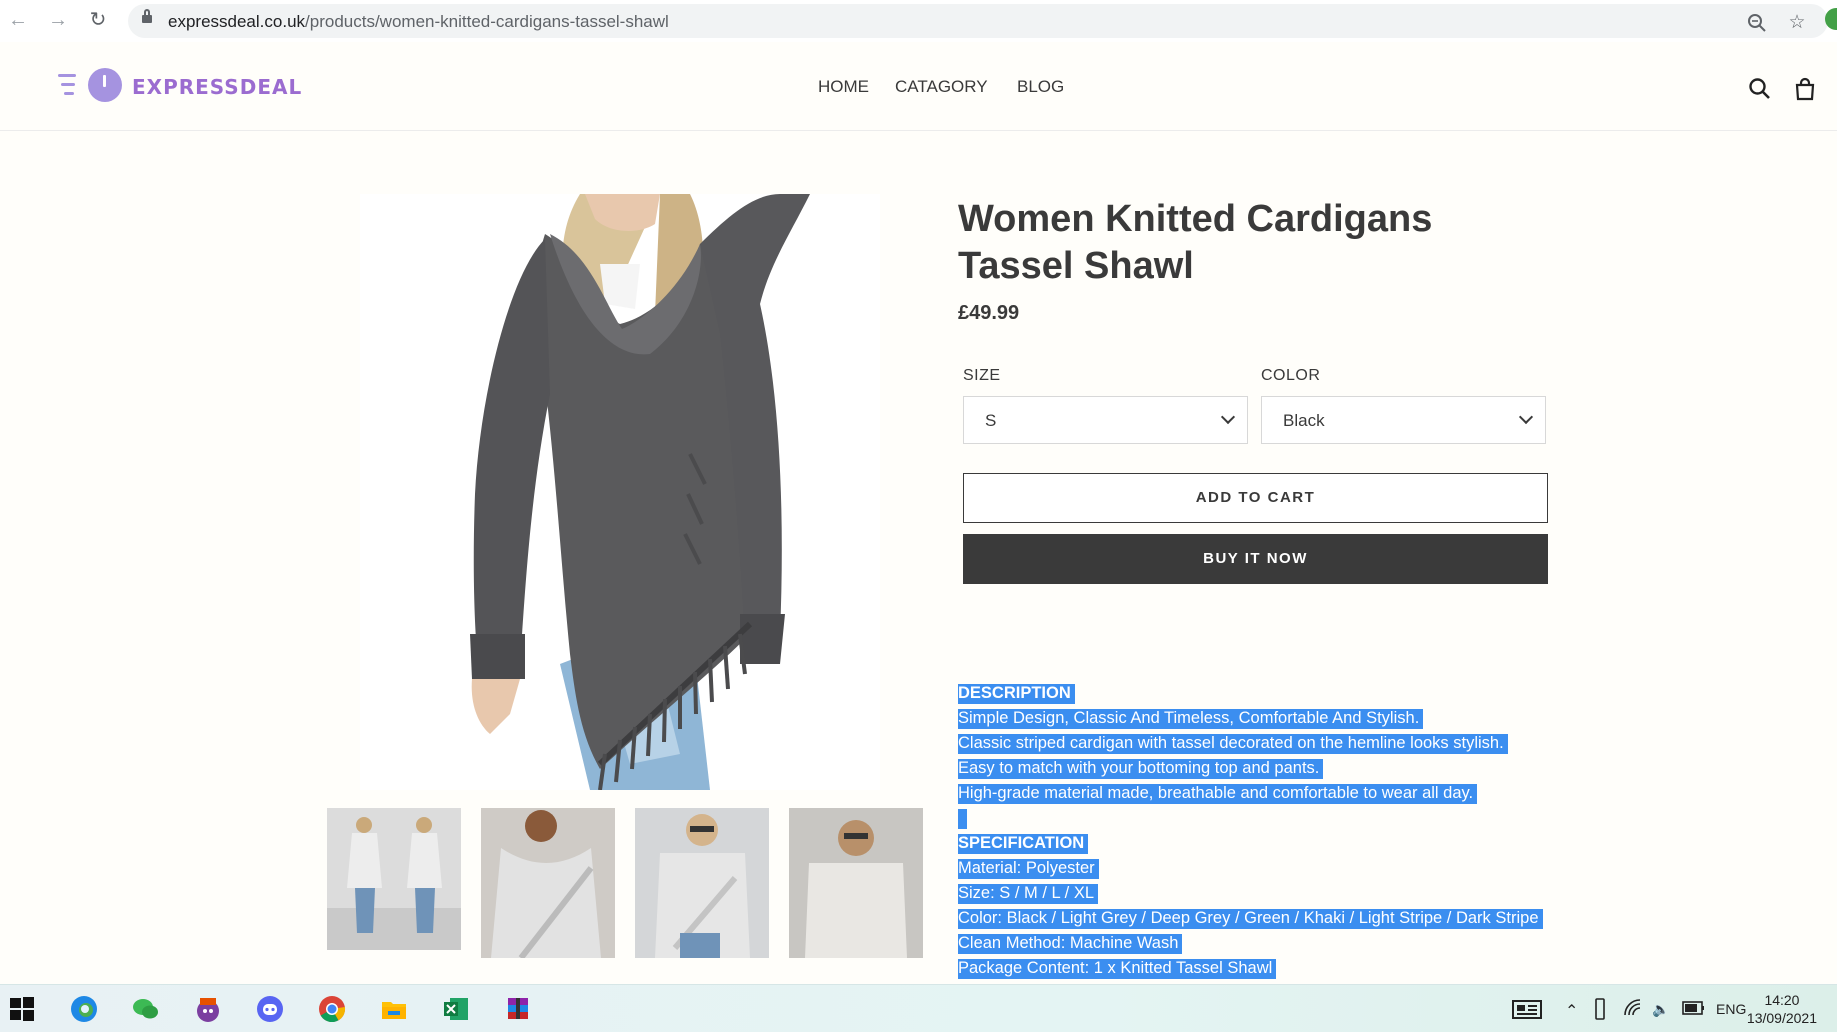 The width and height of the screenshot is (1837, 1032). What do you see at coordinates (1195, 242) in the screenshot?
I see `product-title: Women Knitted Cardigans Tassel Shawl` at bounding box center [1195, 242].